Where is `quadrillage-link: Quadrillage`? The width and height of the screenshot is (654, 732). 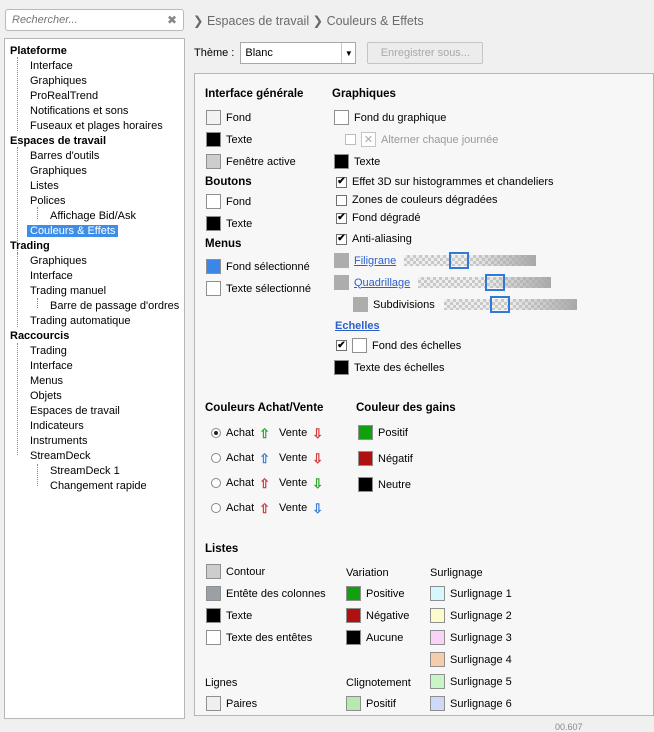 quadrillage-link: Quadrillage is located at coordinates (382, 283).